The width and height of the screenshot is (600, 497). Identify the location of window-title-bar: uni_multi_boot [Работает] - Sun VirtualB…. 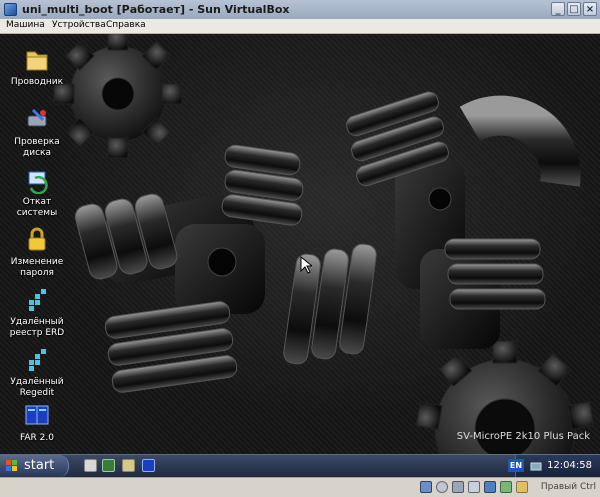
(300, 10).